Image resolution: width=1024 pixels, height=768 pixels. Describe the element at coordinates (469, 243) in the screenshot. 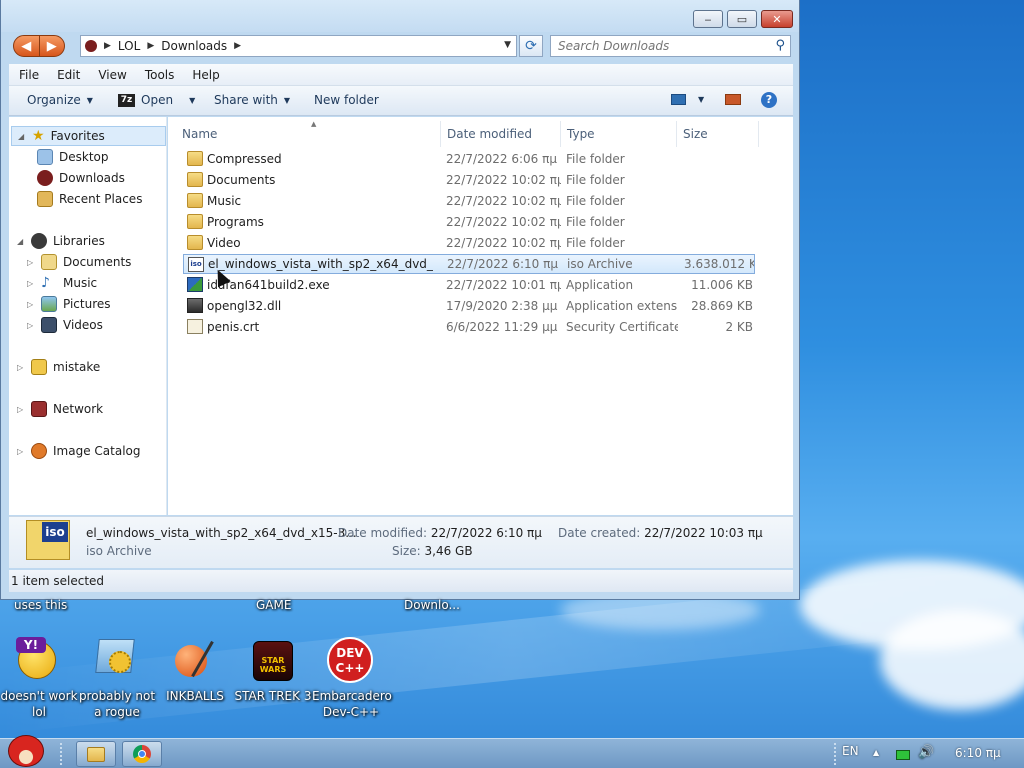

I see `file-row: Video 22/7/2022 10:02 πμ File folder` at that location.